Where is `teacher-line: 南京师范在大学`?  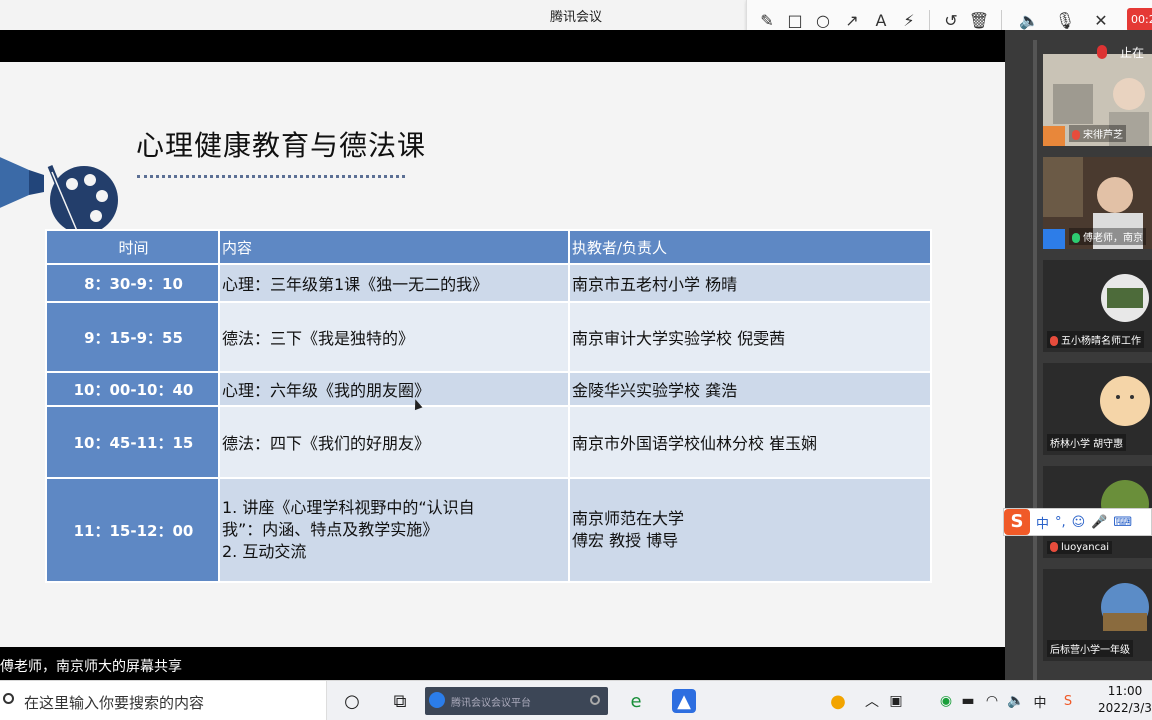 teacher-line: 南京师范在大学 is located at coordinates (628, 518).